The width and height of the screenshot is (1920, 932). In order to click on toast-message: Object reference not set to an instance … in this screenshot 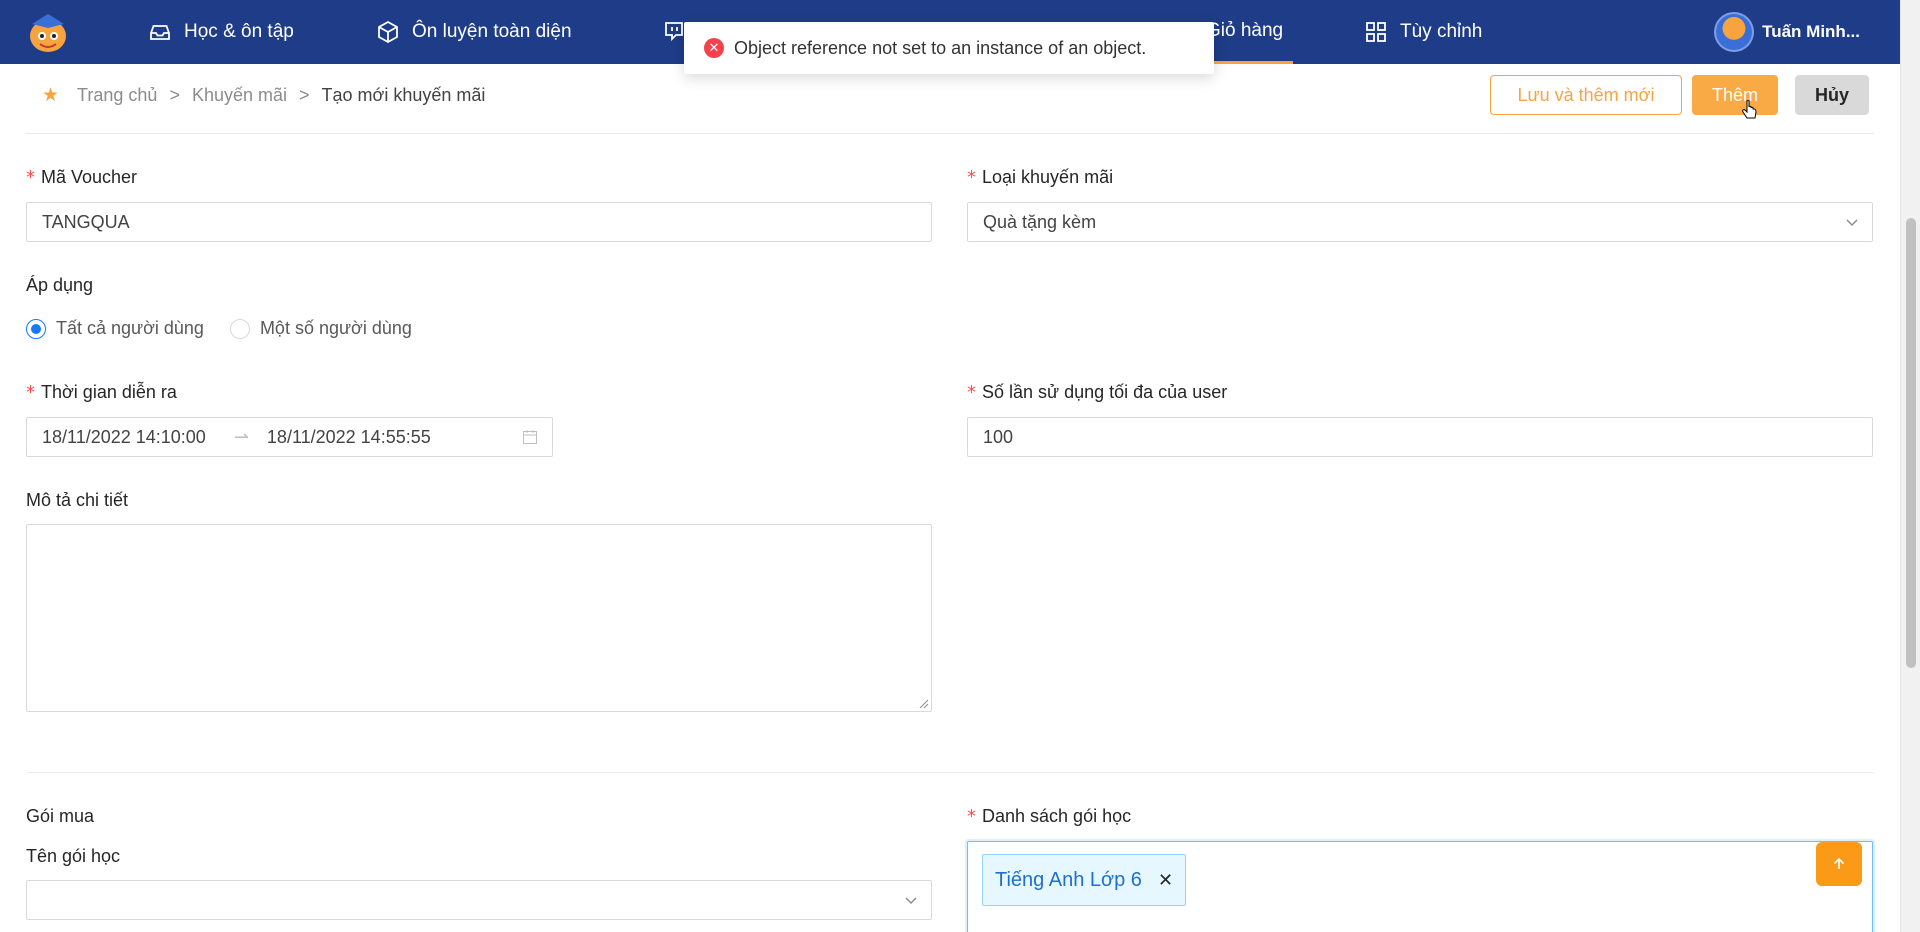, I will do `click(940, 47)`.